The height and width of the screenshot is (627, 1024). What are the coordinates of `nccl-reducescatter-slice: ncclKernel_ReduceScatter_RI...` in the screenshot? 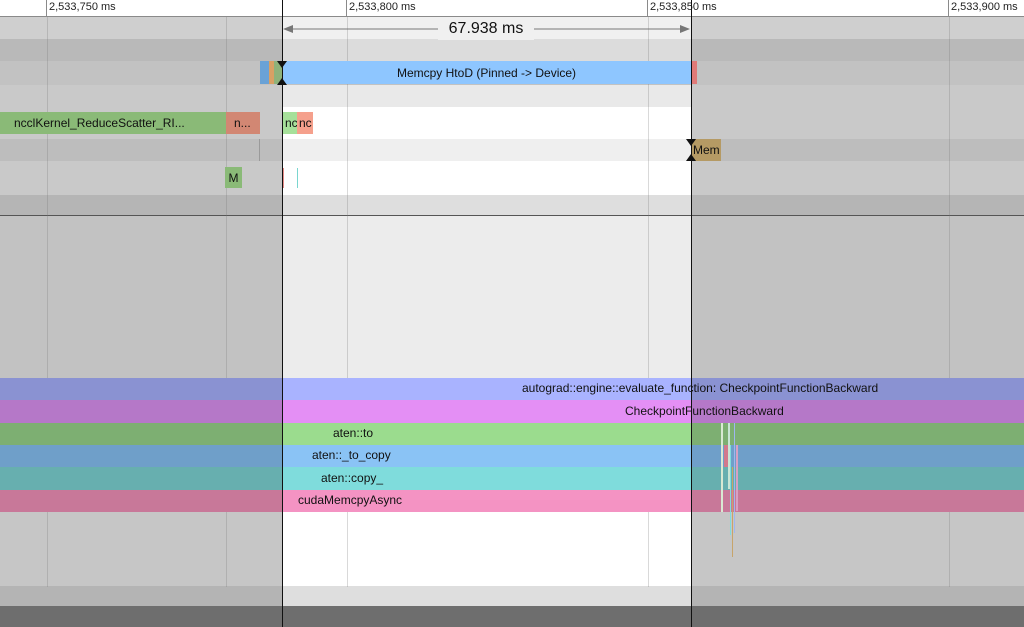 It's located at (113, 123).